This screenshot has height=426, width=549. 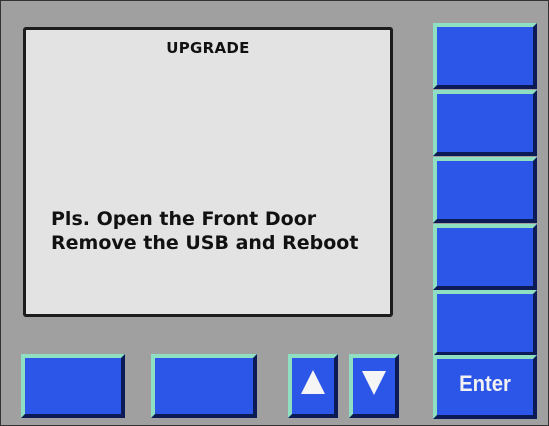 I want to click on down-arrow-icon, so click(x=374, y=383).